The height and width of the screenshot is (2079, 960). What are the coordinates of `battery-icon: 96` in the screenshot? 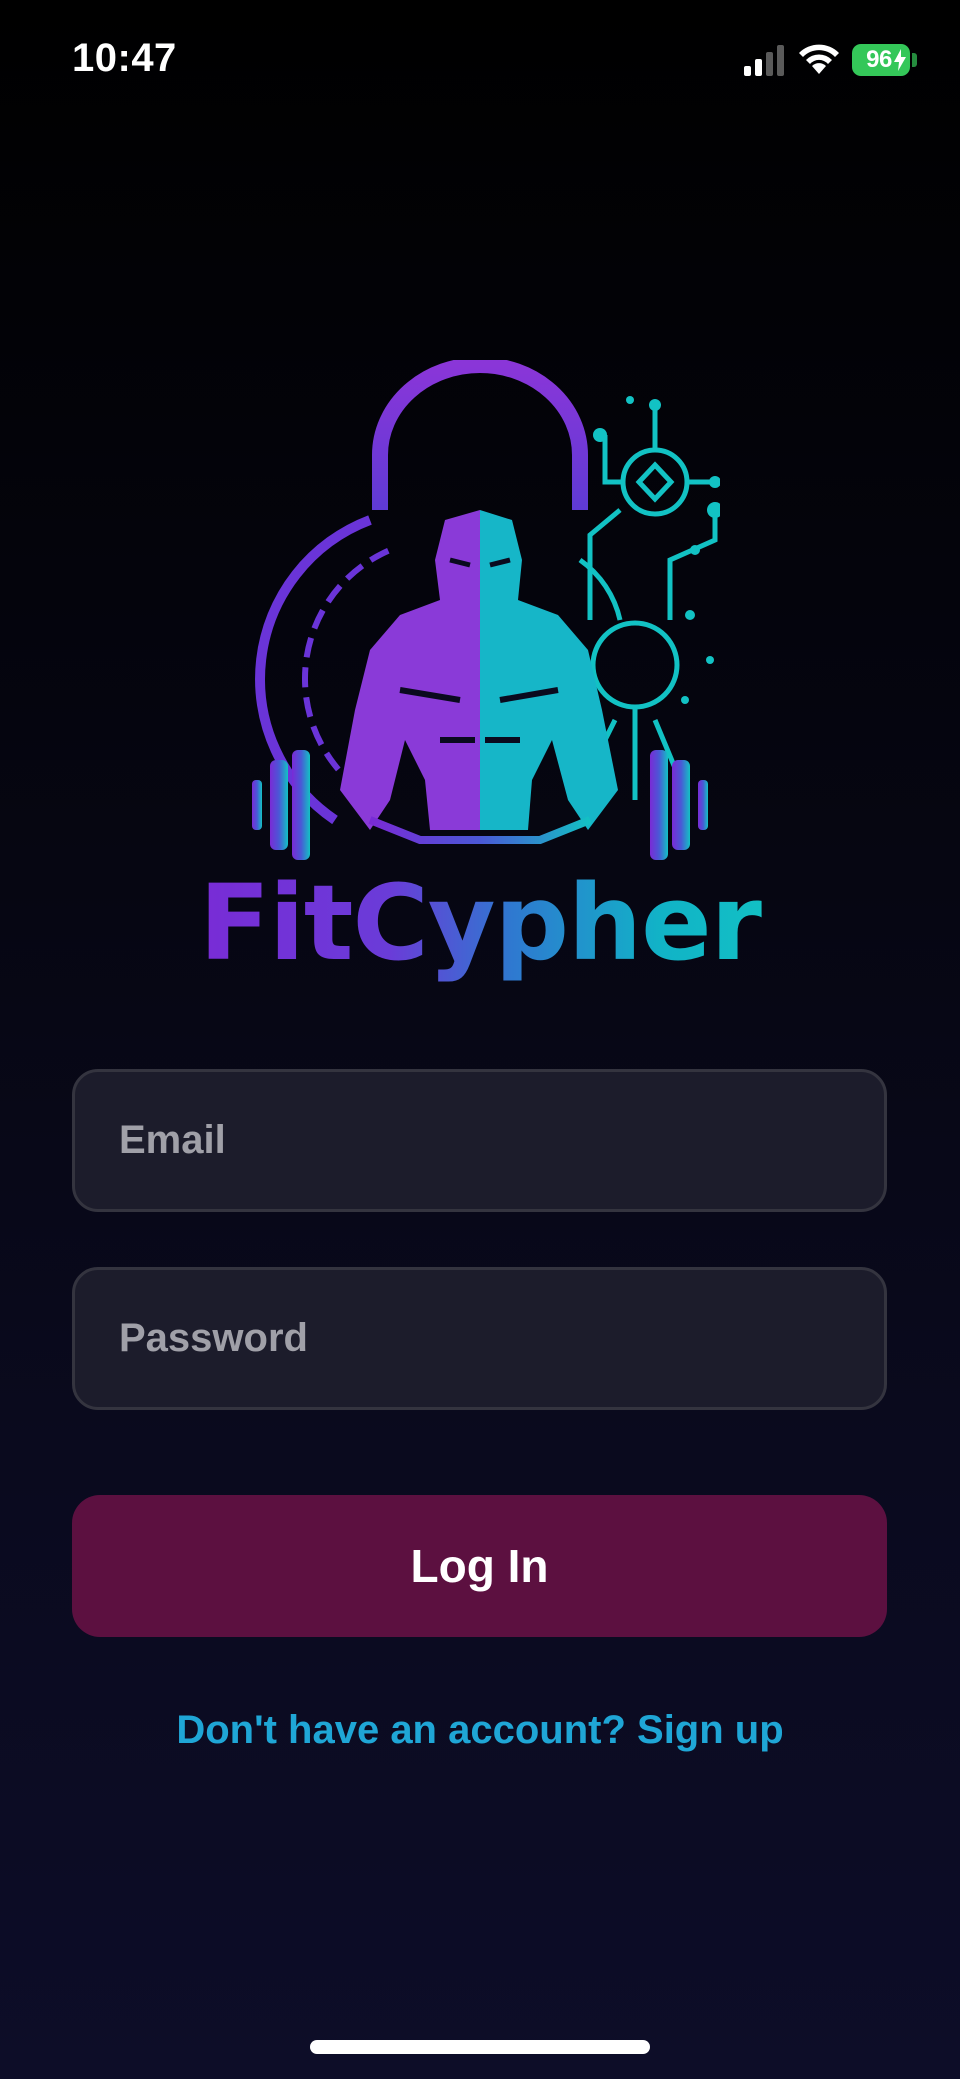 It's located at (881, 60).